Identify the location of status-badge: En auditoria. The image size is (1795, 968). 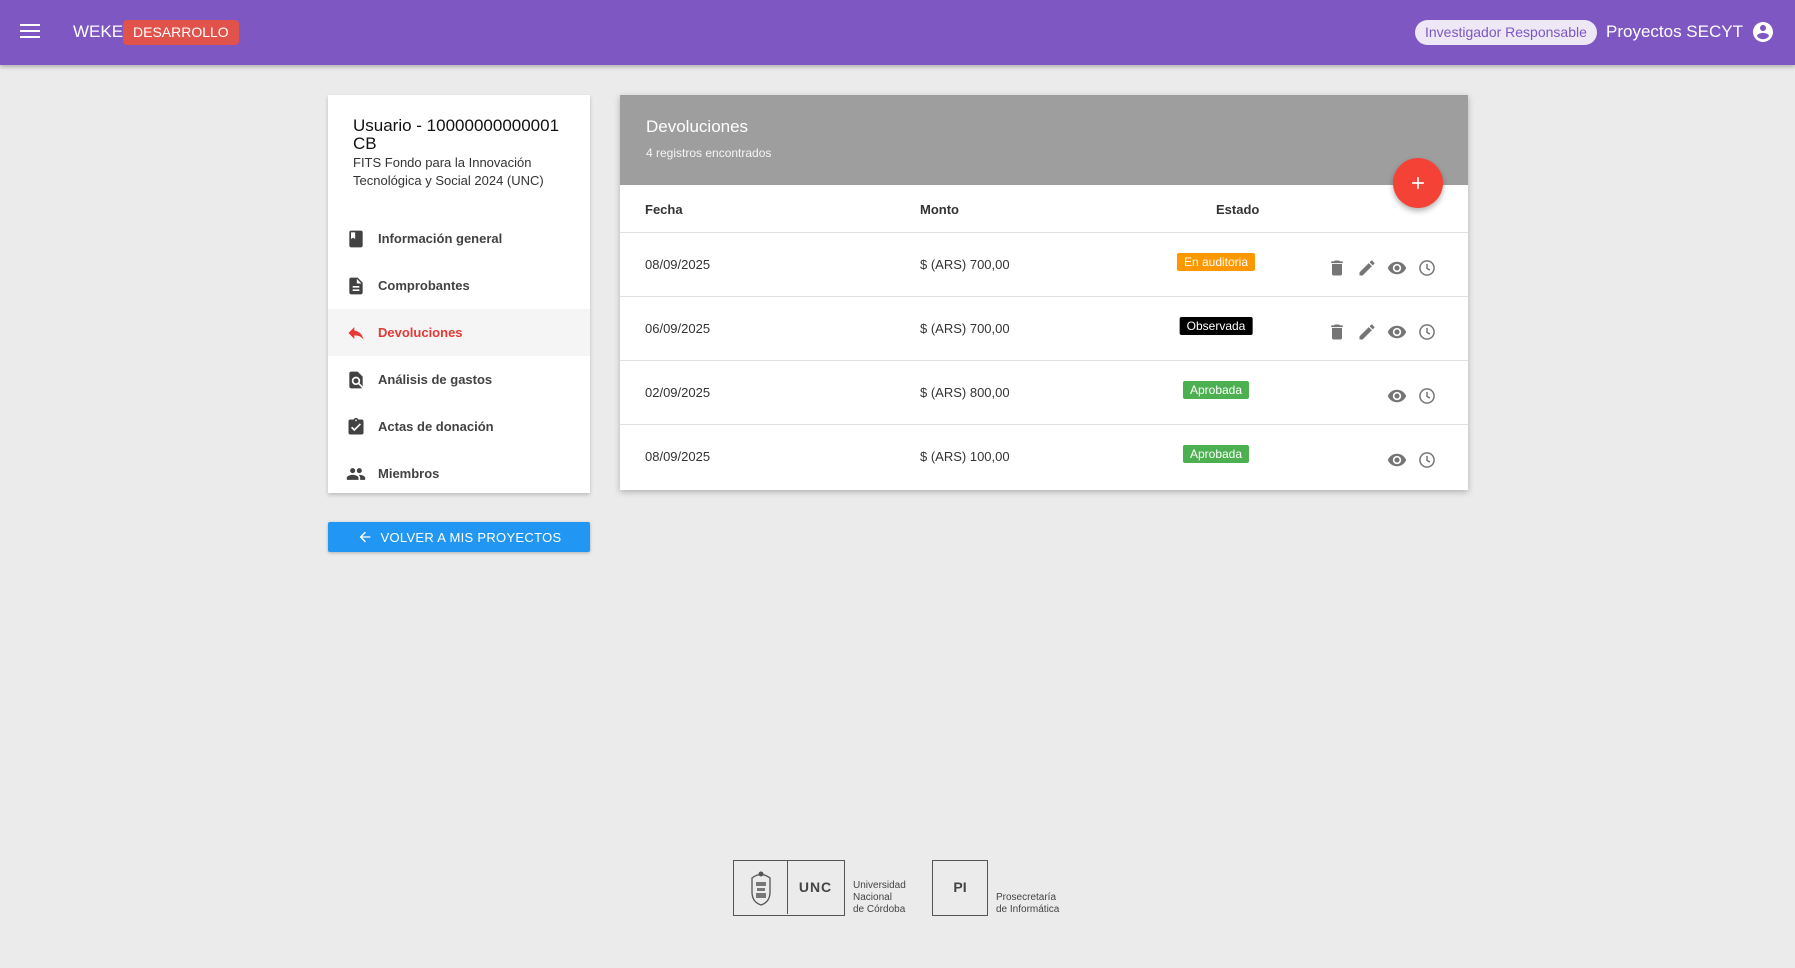
(1216, 262).